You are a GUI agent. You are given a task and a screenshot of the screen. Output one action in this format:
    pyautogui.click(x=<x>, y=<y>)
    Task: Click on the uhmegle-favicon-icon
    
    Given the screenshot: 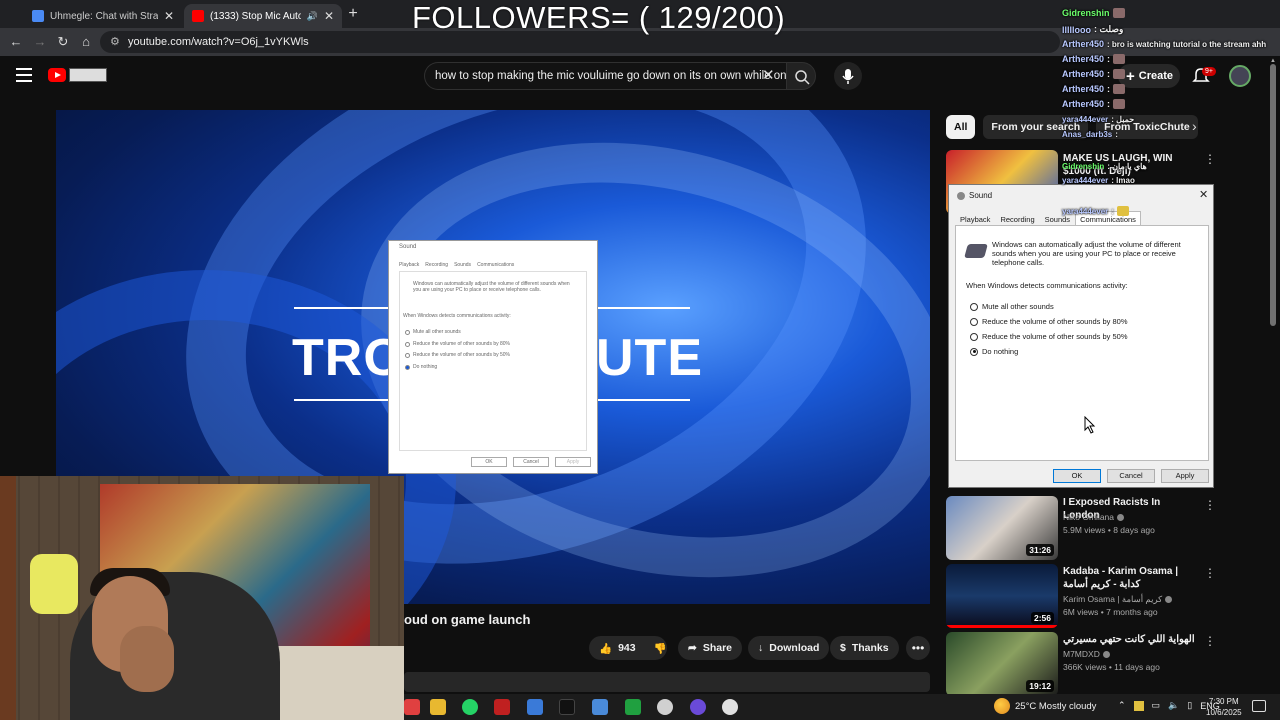 What is the action you would take?
    pyautogui.click(x=38, y=16)
    